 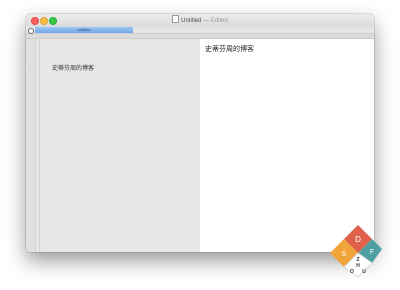 What do you see at coordinates (229, 49) in the screenshot?
I see `preview-heading: 史蒂芬周的博客` at bounding box center [229, 49].